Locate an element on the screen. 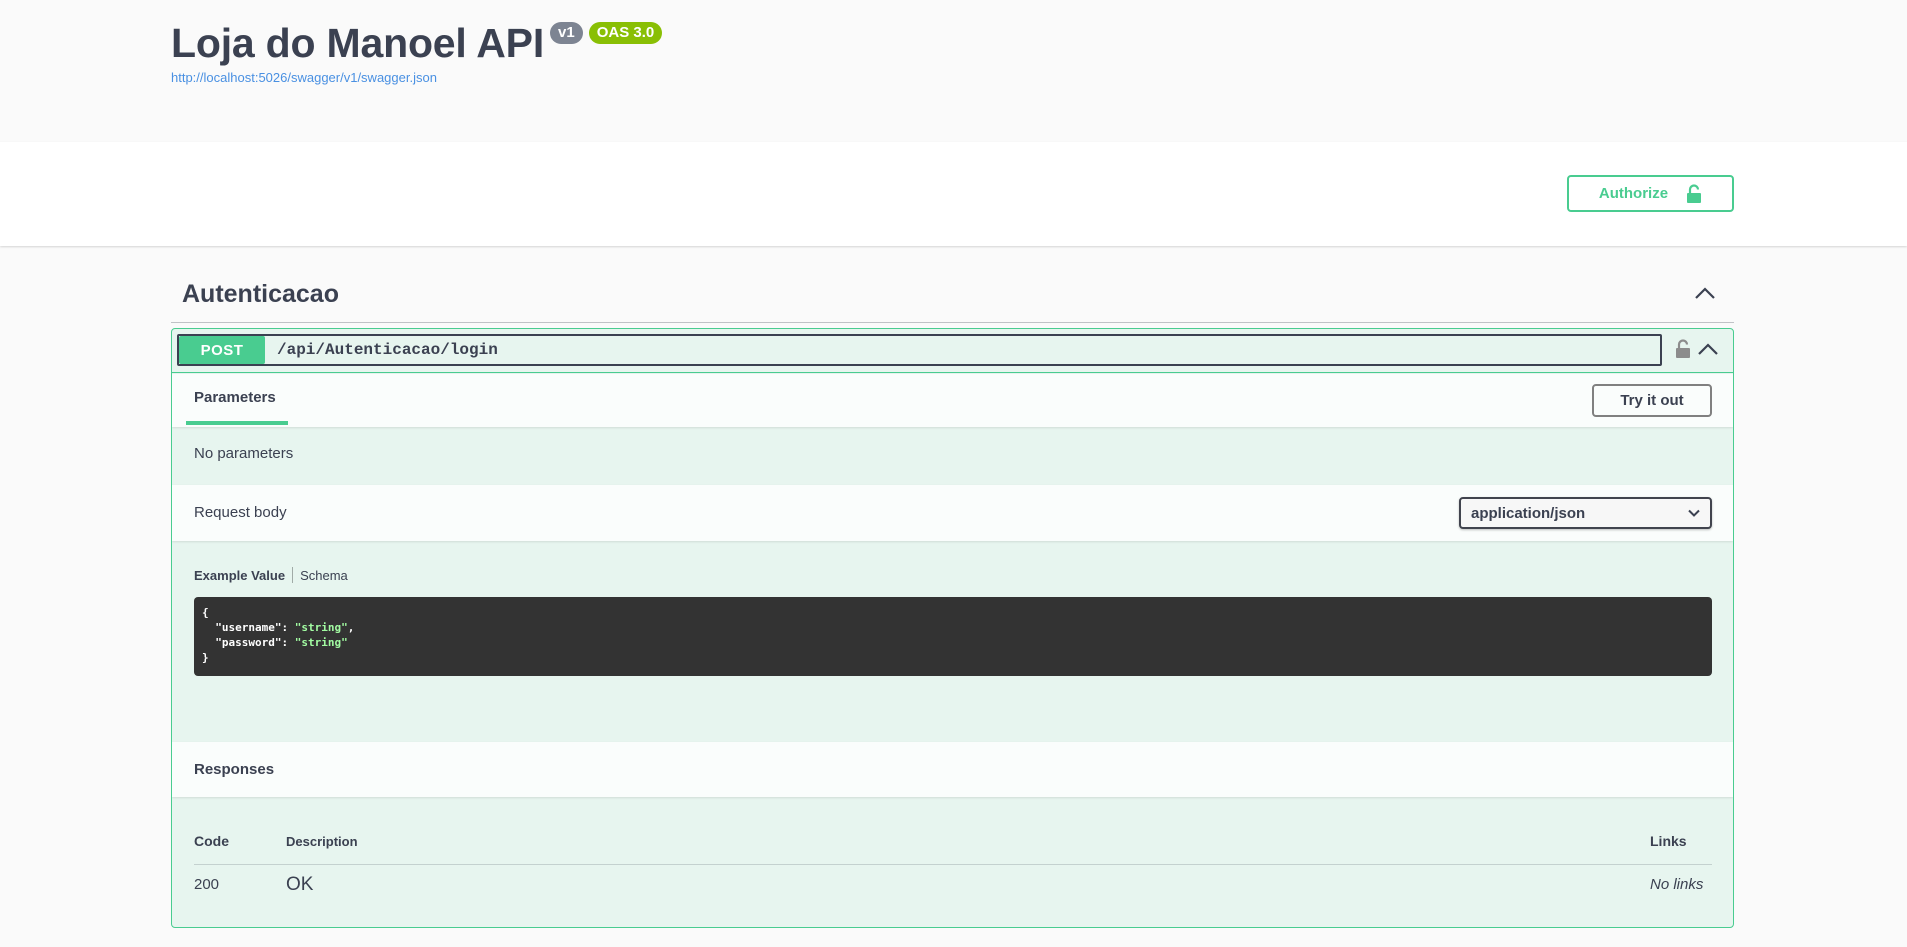  api-title: Loja do Manoel API is located at coordinates (358, 43).